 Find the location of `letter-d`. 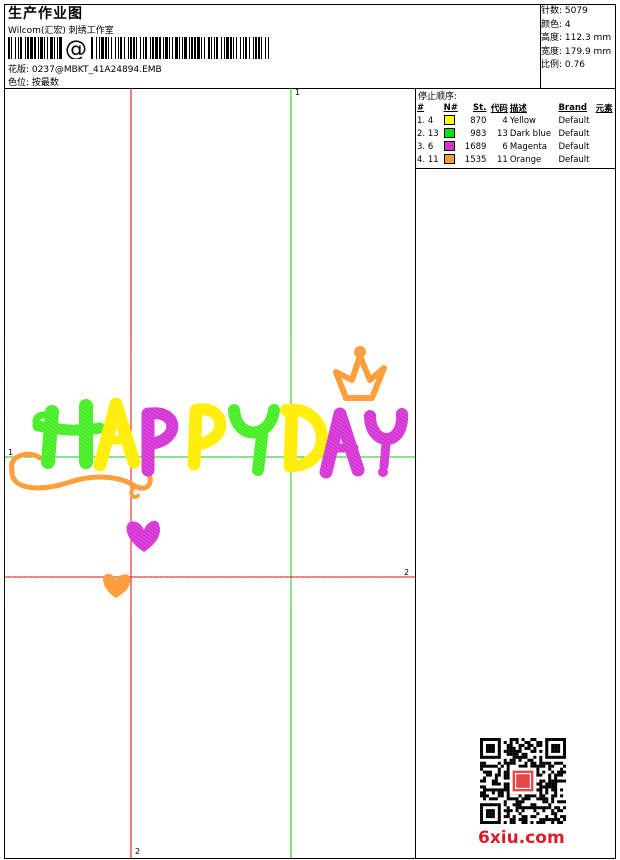

letter-d is located at coordinates (304, 438).